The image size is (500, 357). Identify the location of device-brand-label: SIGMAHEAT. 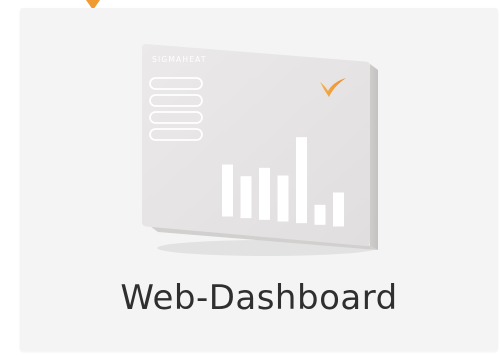
(179, 59).